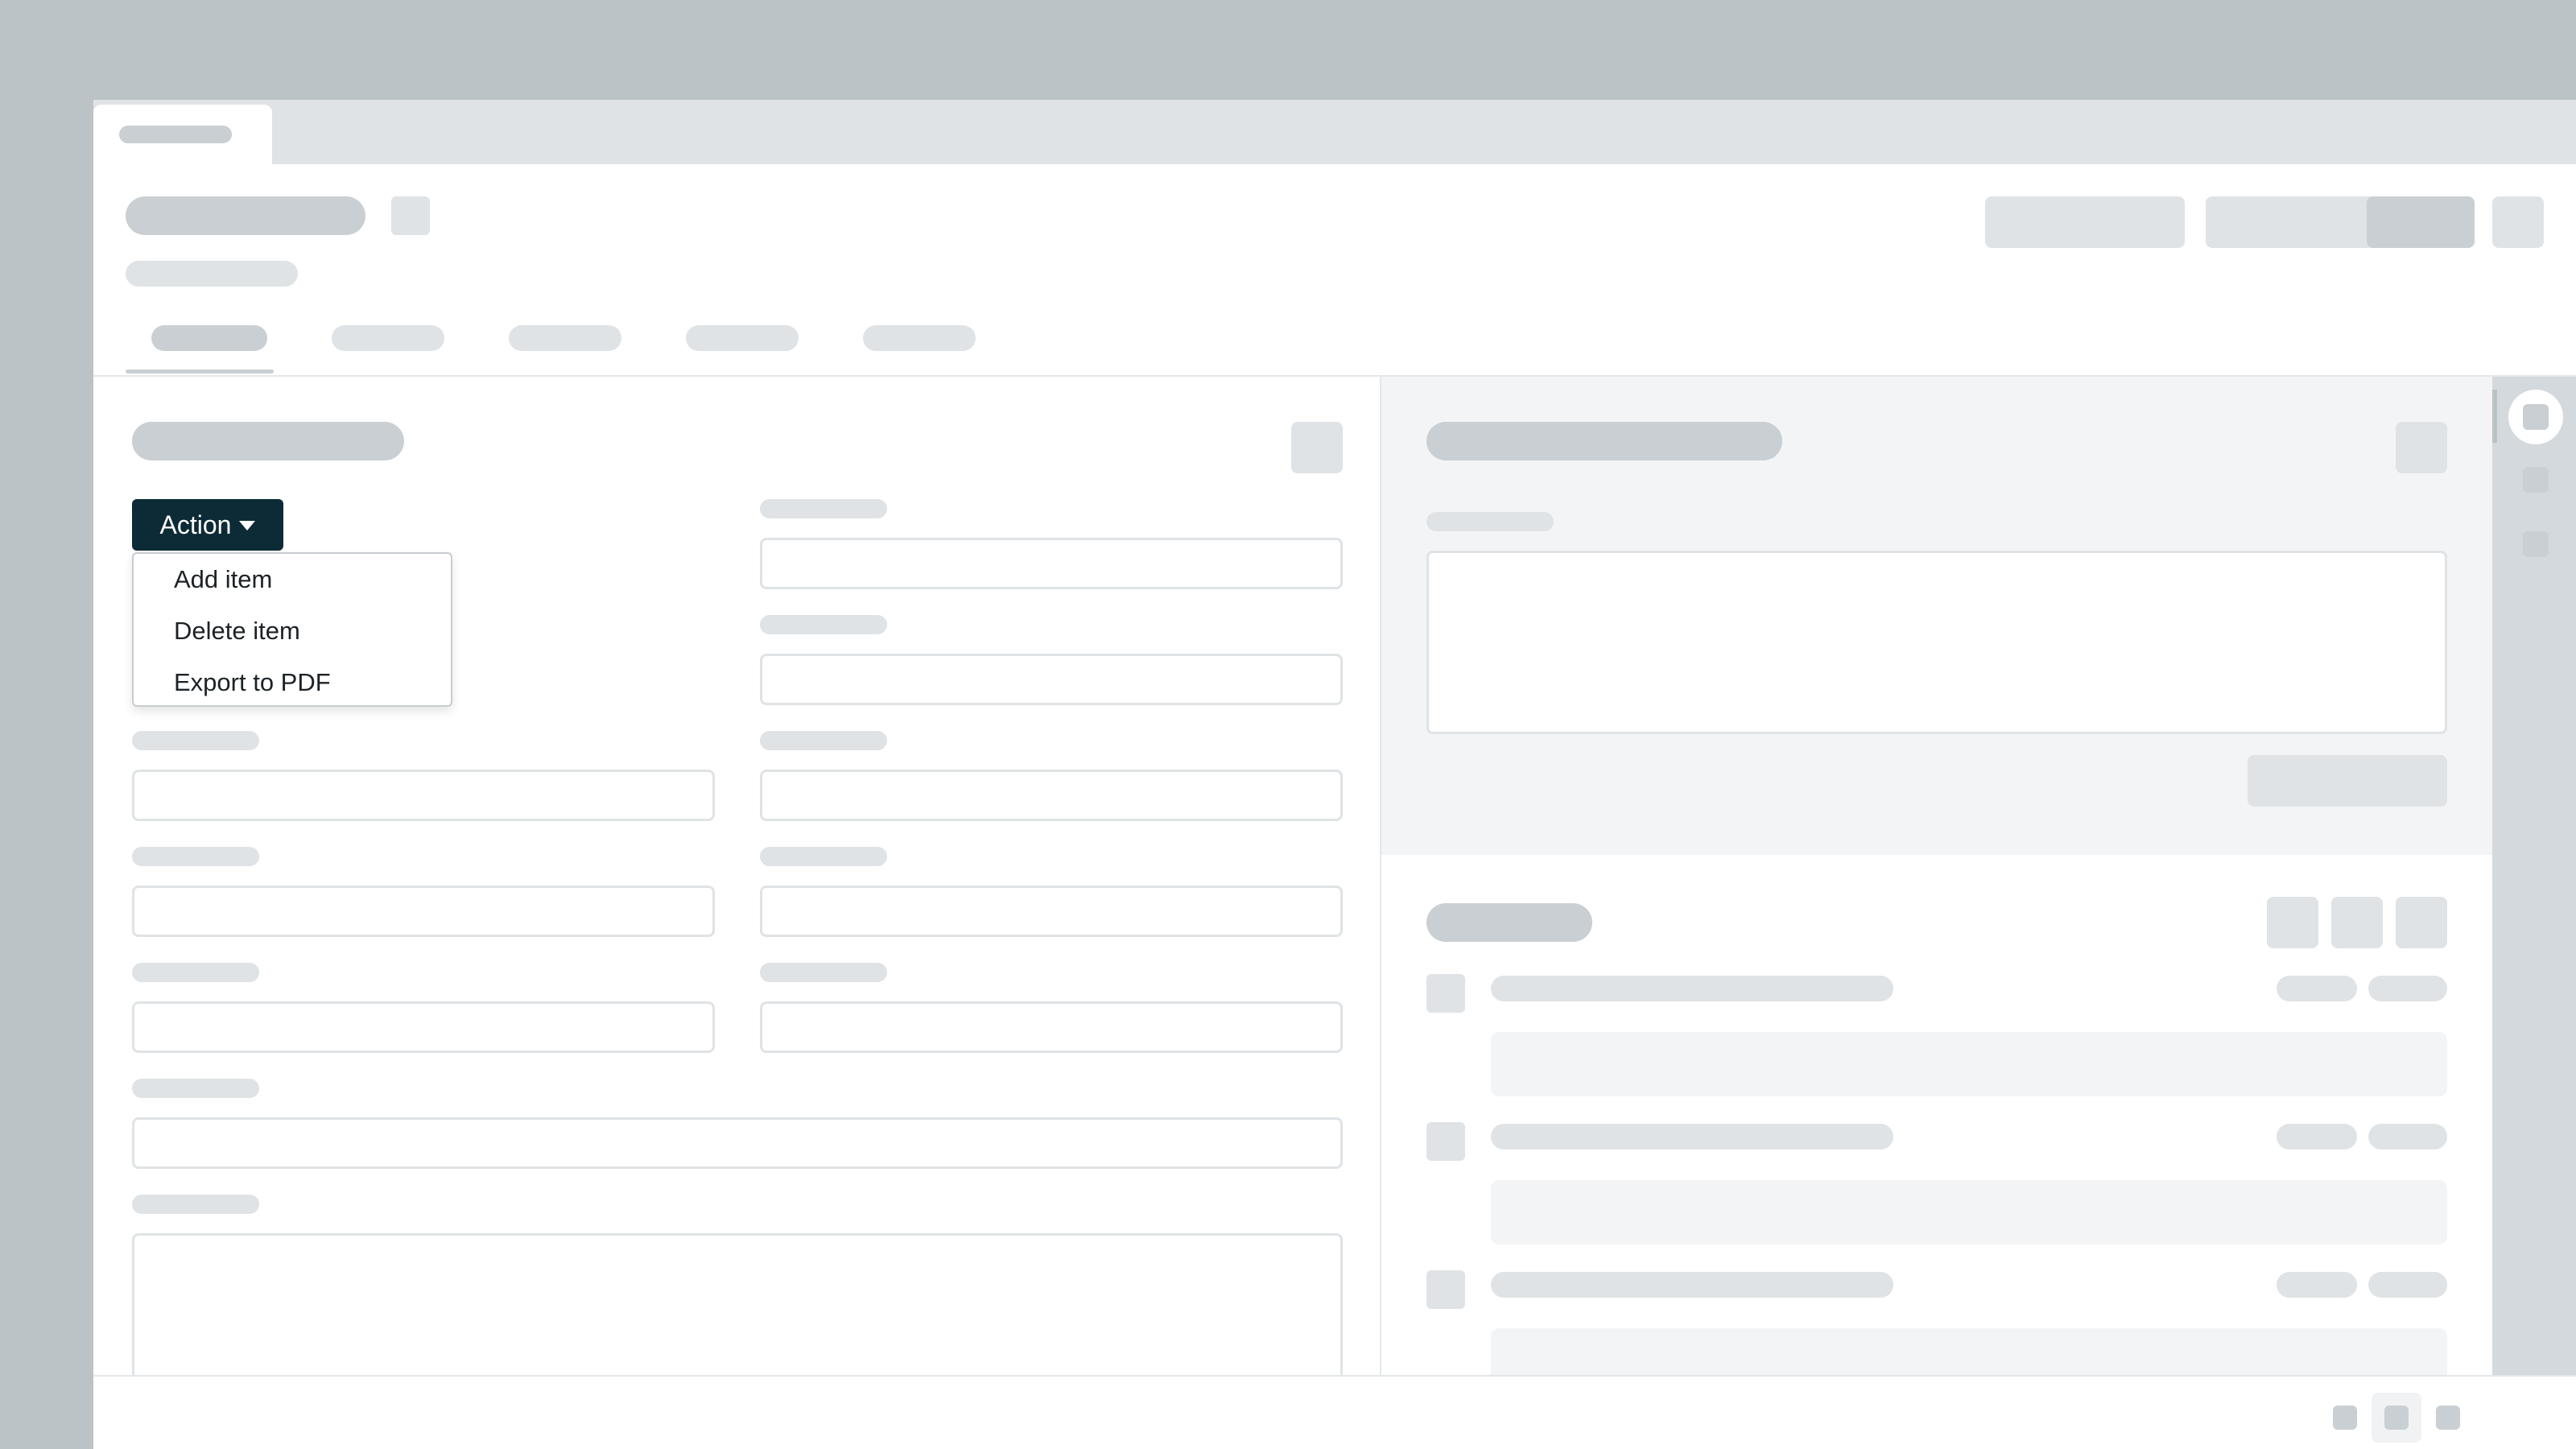 This screenshot has height=1449, width=2576. Describe the element at coordinates (237, 631) in the screenshot. I see `menu-item-delete: Delete item` at that location.